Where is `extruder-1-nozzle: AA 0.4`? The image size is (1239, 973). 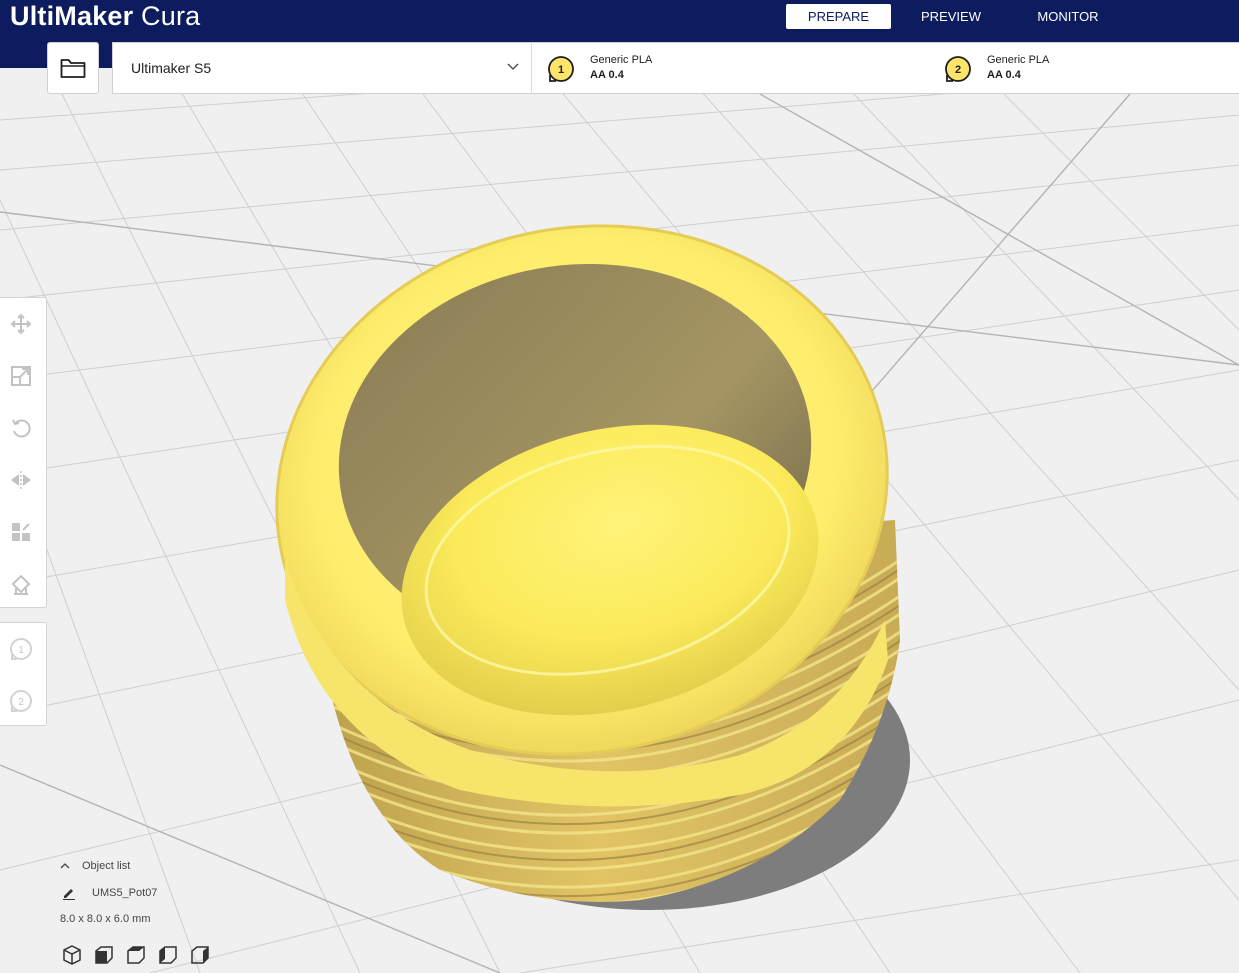
extruder-1-nozzle: AA 0.4 is located at coordinates (607, 75).